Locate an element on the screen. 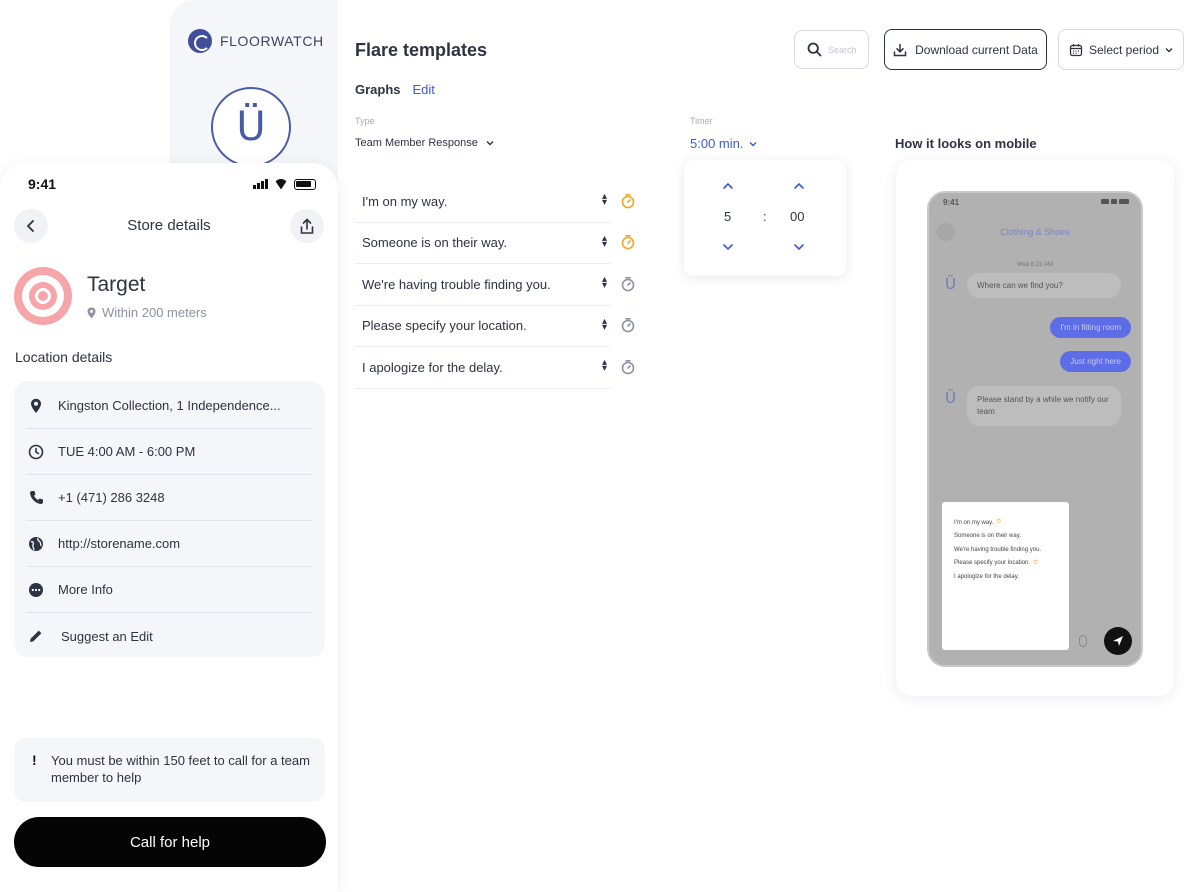  download-data-label: Download current Data is located at coordinates (976, 49).